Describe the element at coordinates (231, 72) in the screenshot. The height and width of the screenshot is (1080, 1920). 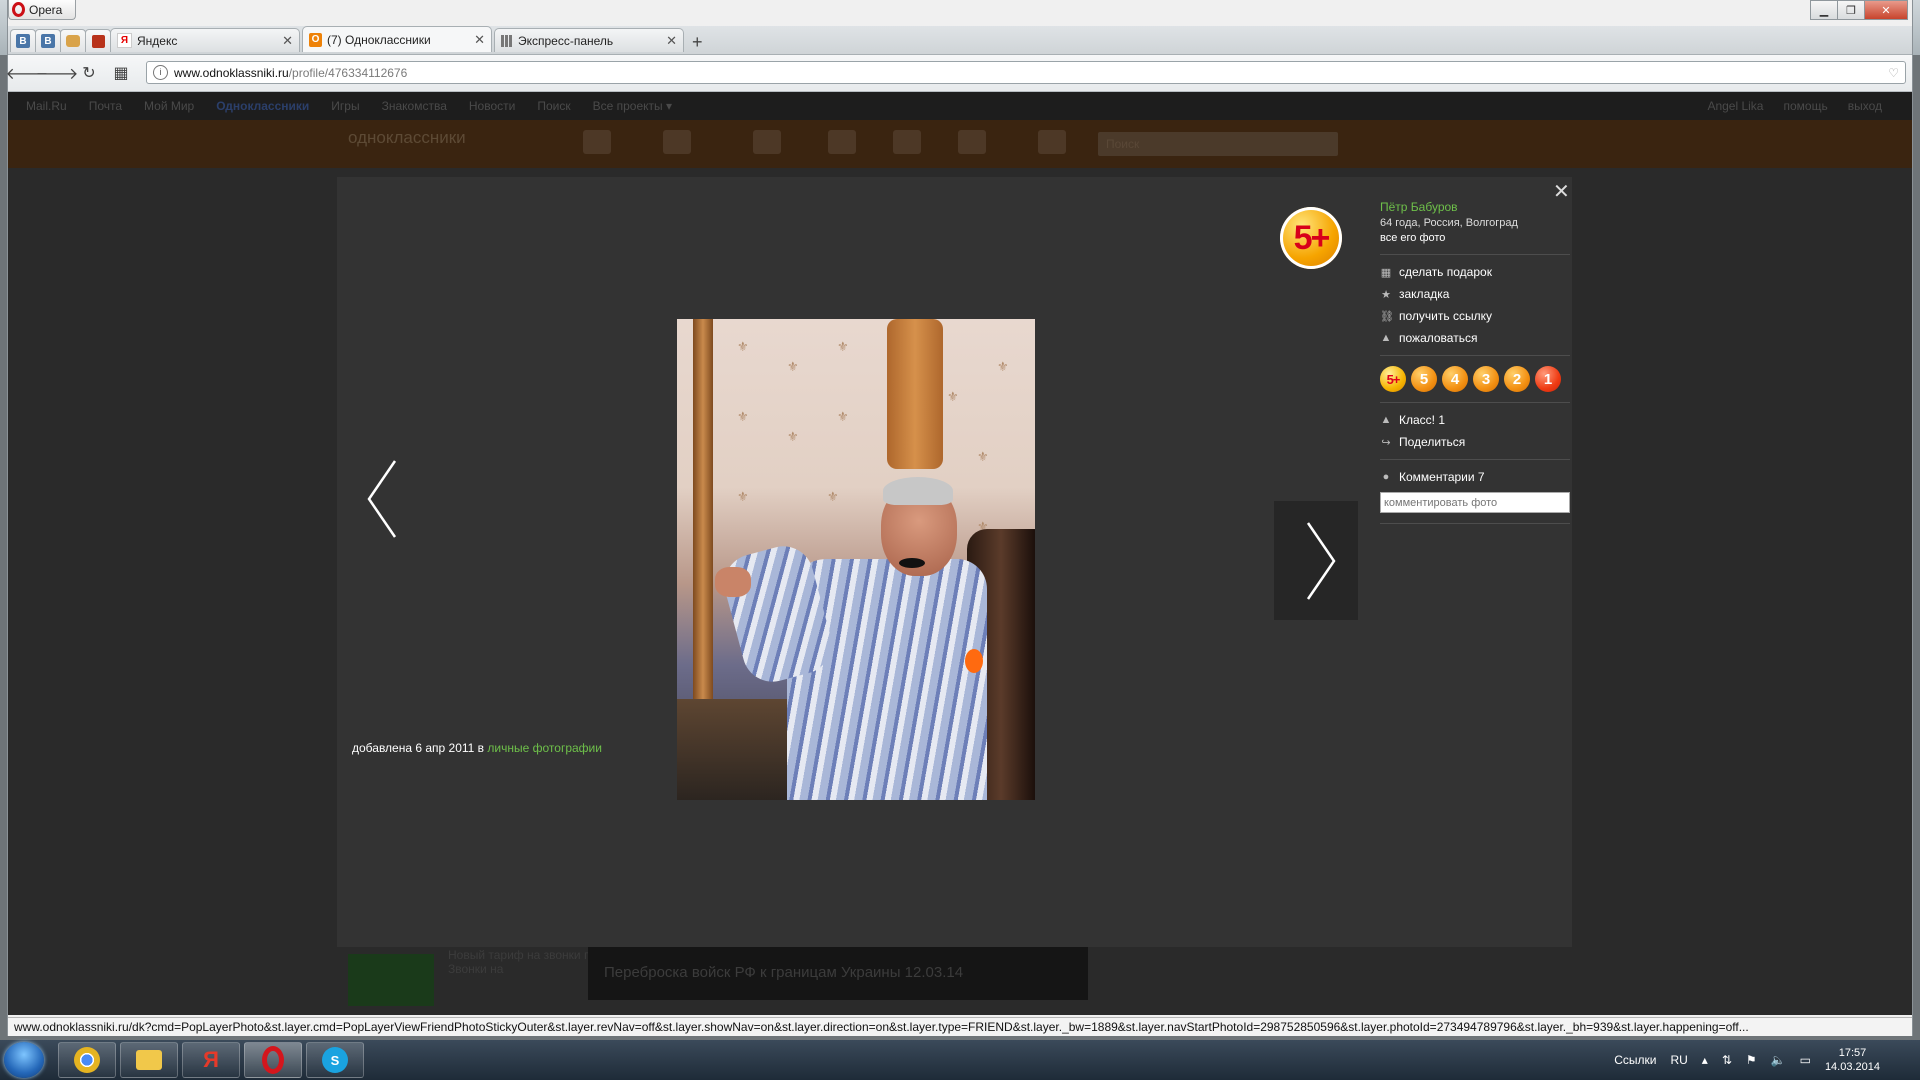
I see `url-host: www.odnoklassniki.ru` at that location.